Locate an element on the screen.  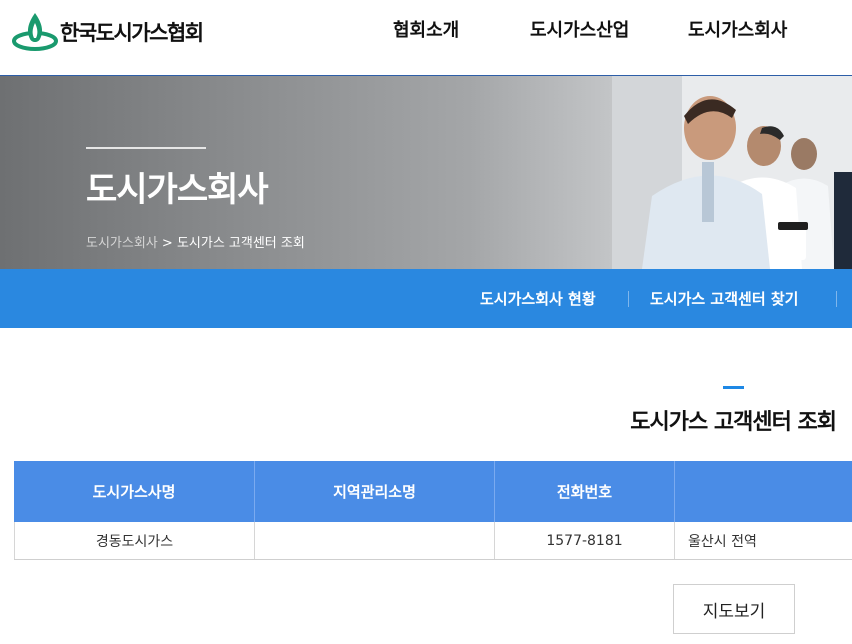
site-logo: 한국도시가스협회 is located at coordinates (108, 32).